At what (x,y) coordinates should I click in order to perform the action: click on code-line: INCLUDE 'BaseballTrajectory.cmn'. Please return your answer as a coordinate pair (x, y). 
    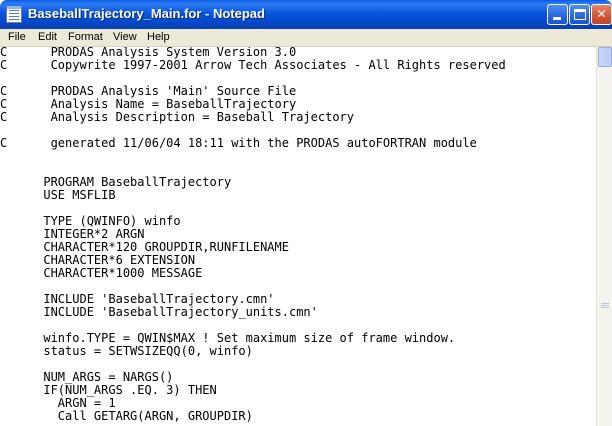
    Looking at the image, I should click on (137, 299).